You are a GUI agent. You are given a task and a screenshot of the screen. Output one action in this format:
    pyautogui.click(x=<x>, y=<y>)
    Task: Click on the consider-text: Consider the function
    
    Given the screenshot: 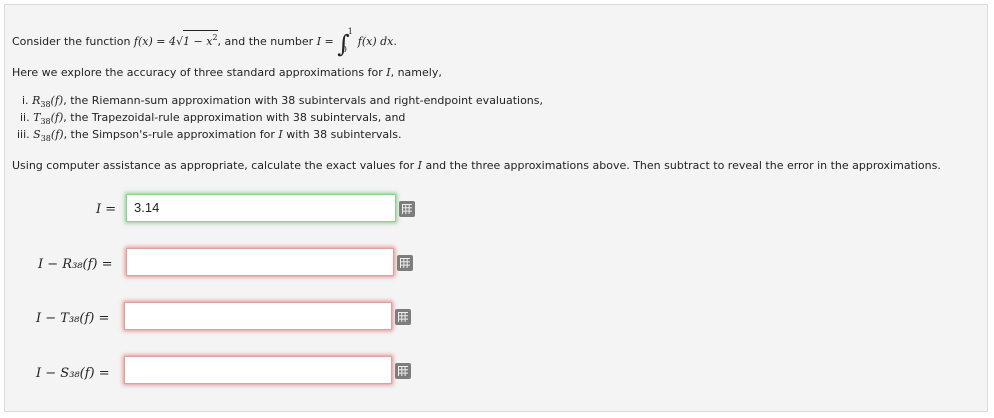 What is the action you would take?
    pyautogui.click(x=71, y=41)
    